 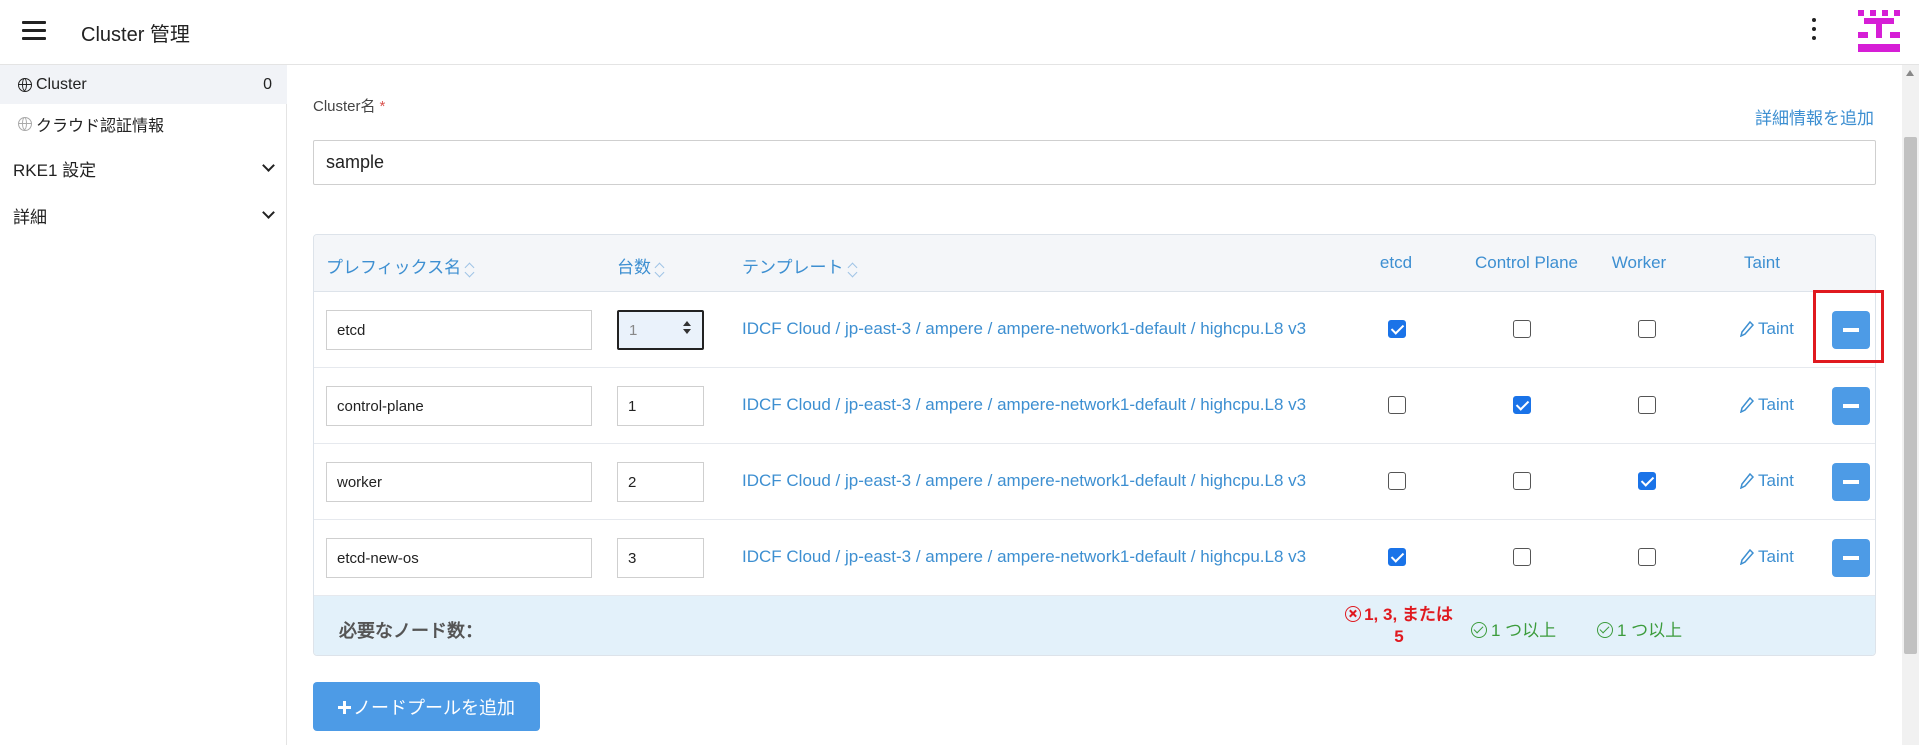 I want to click on header-worker: Worker, so click(x=1639, y=262).